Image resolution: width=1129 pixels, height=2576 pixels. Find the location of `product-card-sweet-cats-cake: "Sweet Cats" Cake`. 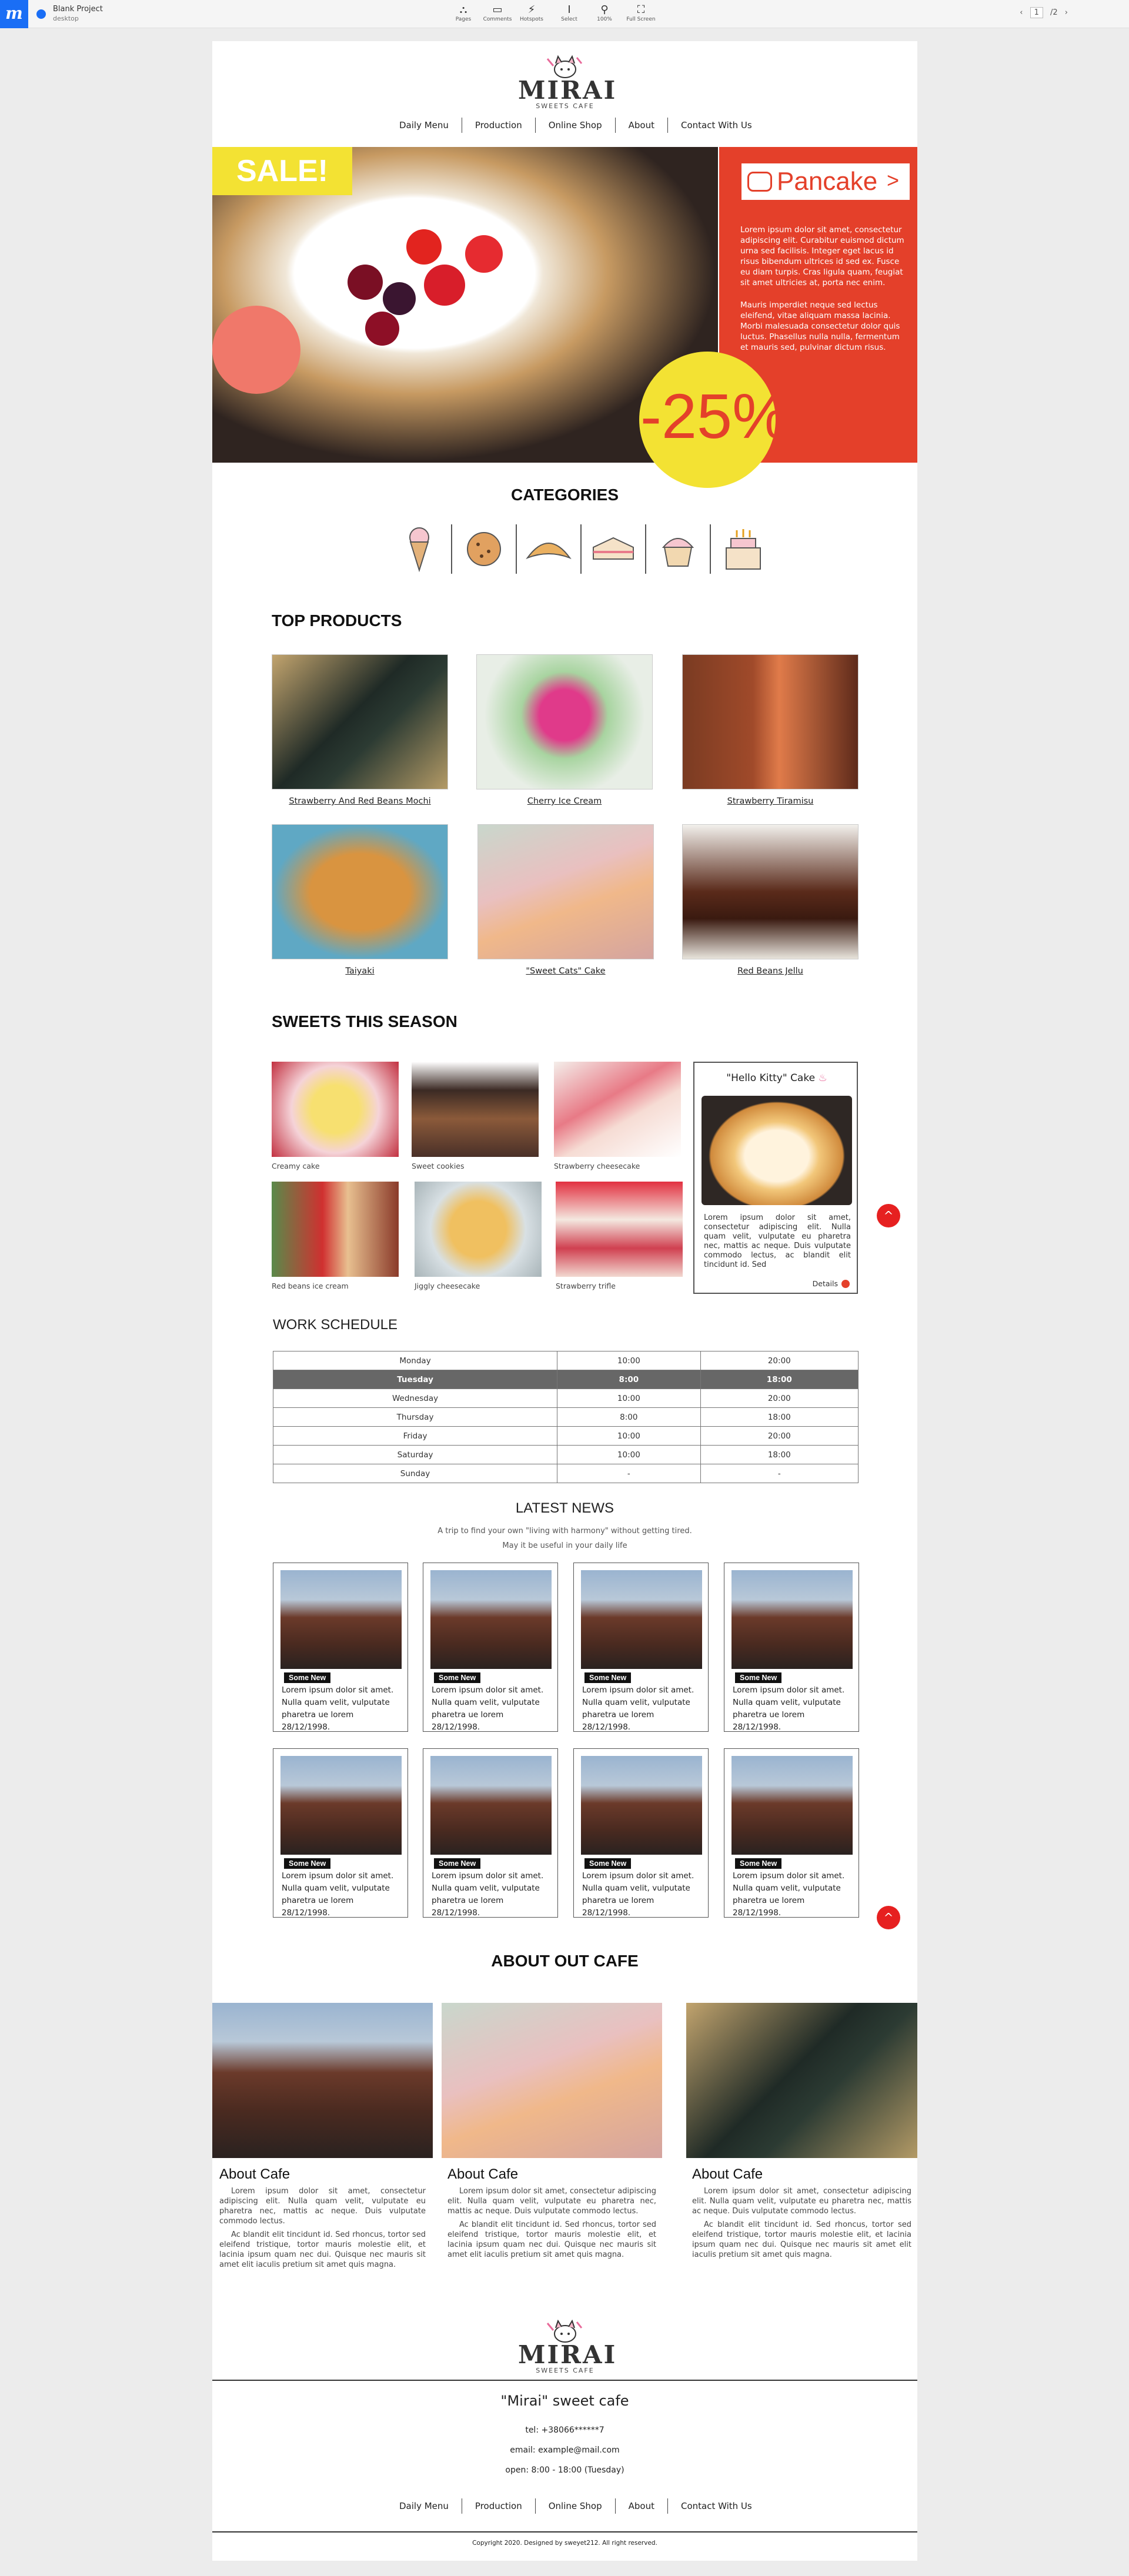

product-card-sweet-cats-cake: "Sweet Cats" Cake is located at coordinates (565, 900).